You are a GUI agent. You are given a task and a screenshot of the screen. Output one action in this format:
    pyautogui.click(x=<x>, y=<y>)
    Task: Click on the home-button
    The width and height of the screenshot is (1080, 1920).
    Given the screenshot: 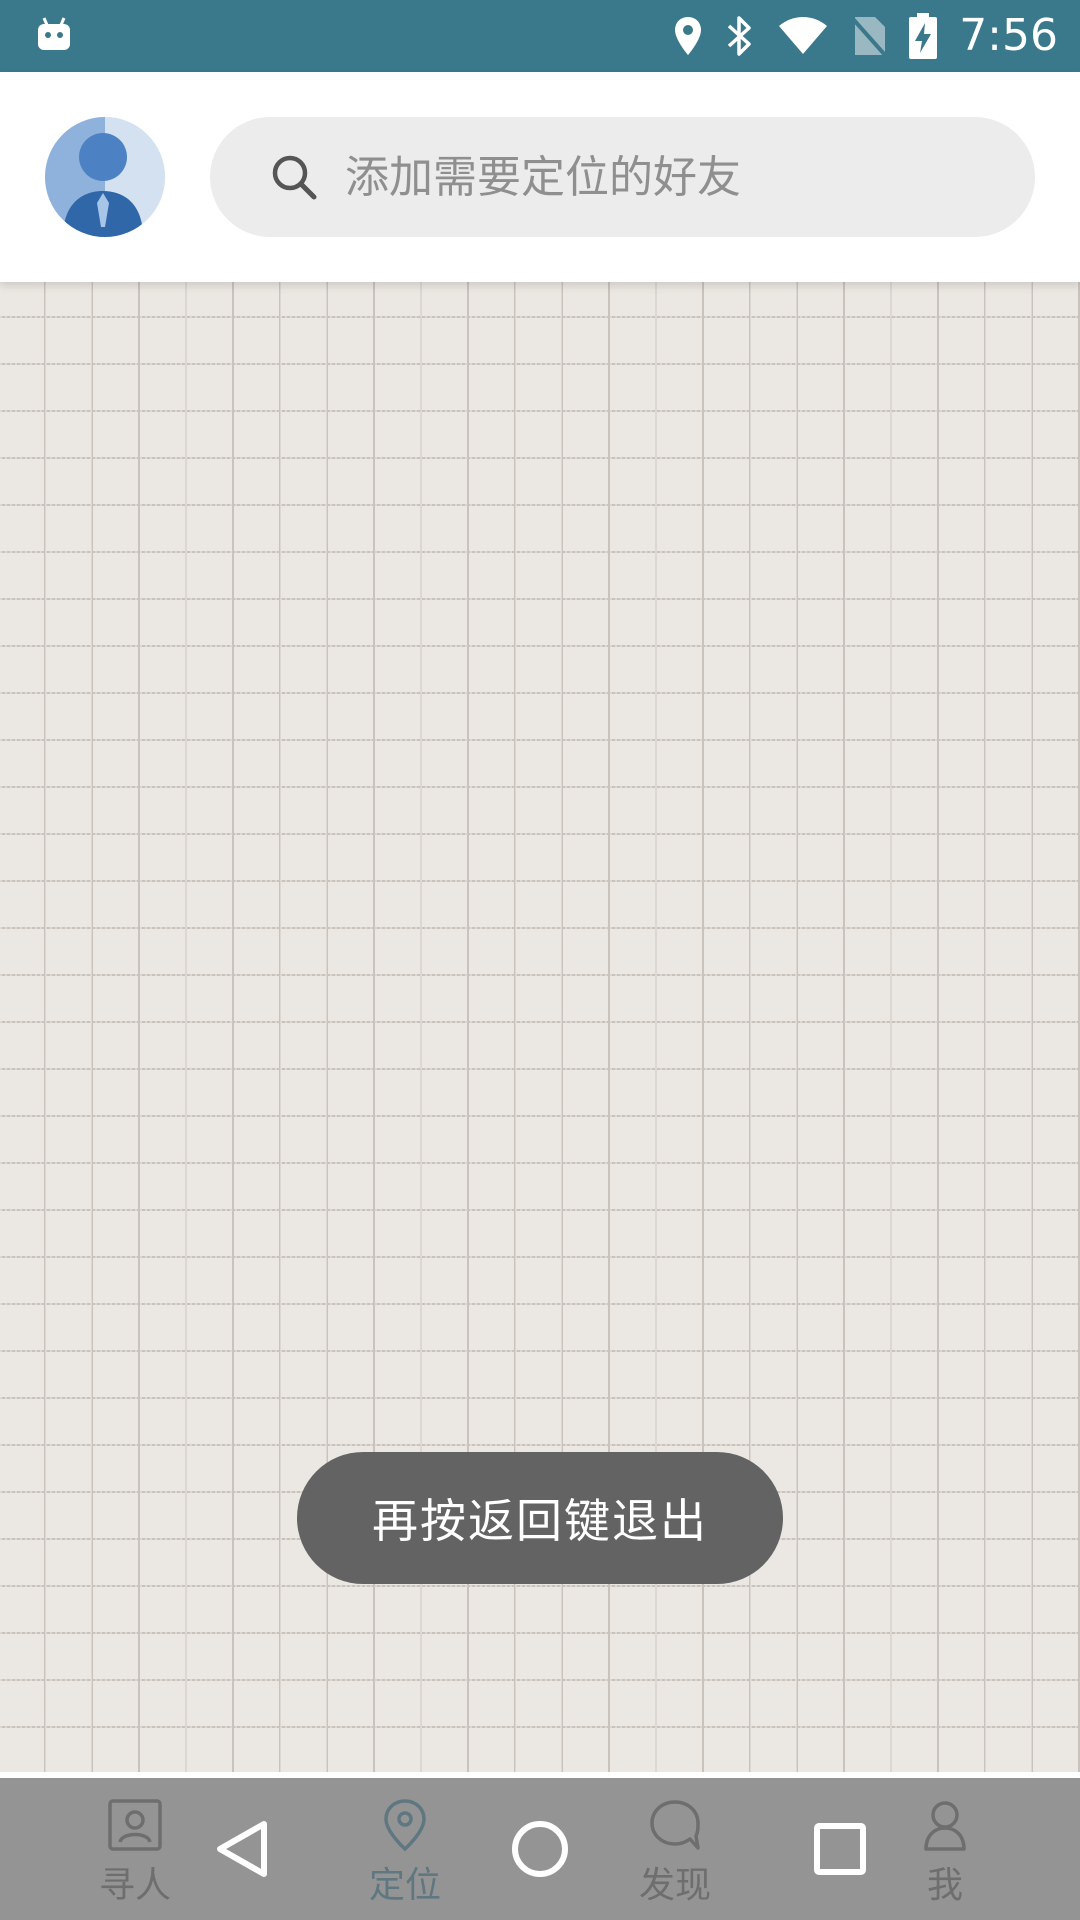 What is the action you would take?
    pyautogui.click(x=540, y=1849)
    